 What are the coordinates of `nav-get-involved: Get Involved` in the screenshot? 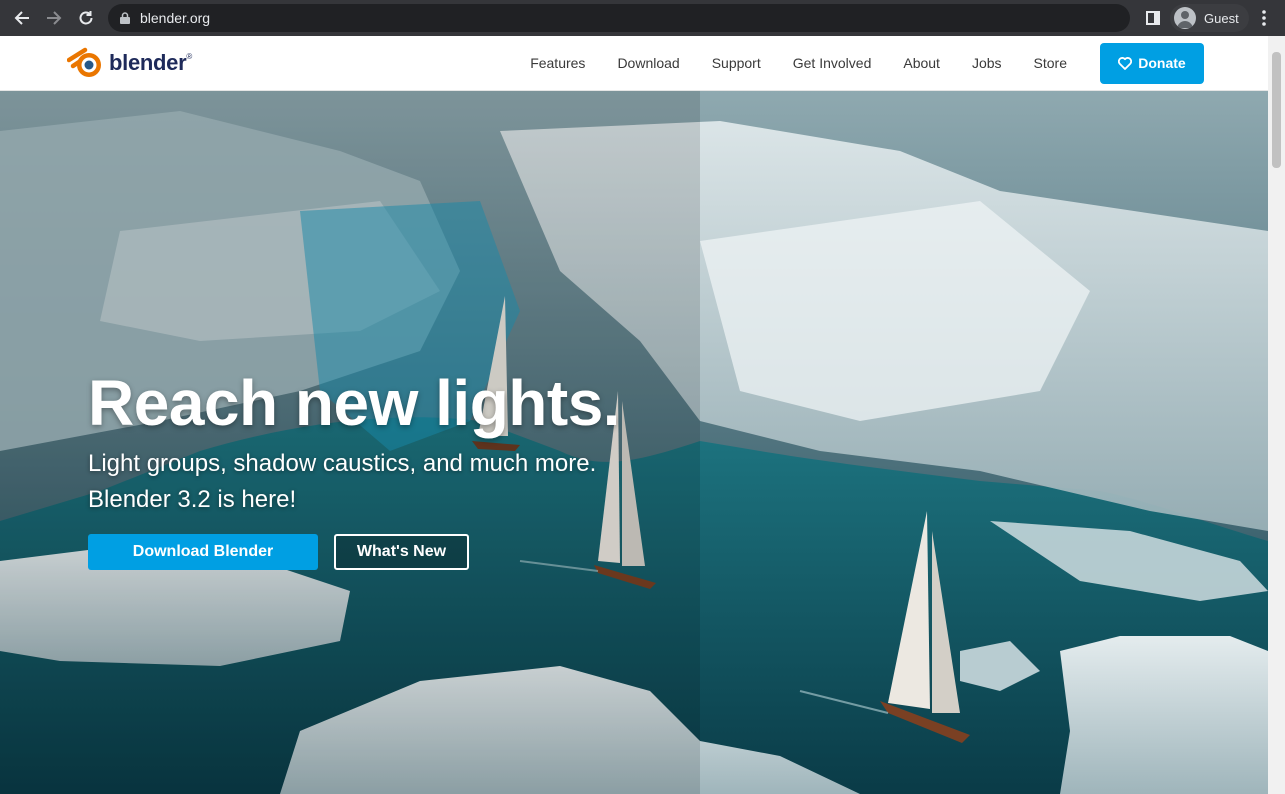 It's located at (832, 63).